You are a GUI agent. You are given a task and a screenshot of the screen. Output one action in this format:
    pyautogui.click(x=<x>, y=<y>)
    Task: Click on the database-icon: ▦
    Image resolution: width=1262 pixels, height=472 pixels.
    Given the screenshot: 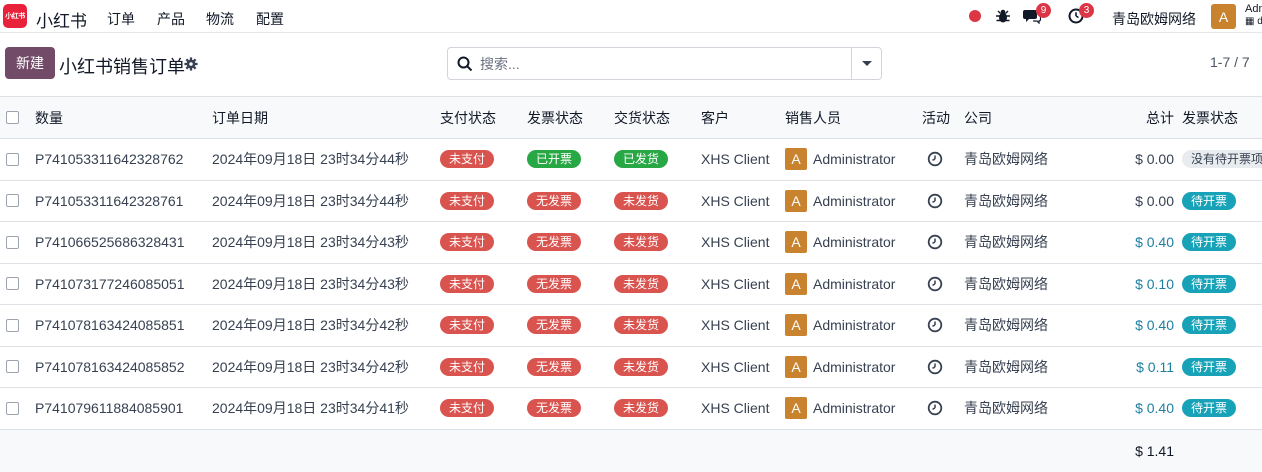 What is the action you would take?
    pyautogui.click(x=1250, y=21)
    